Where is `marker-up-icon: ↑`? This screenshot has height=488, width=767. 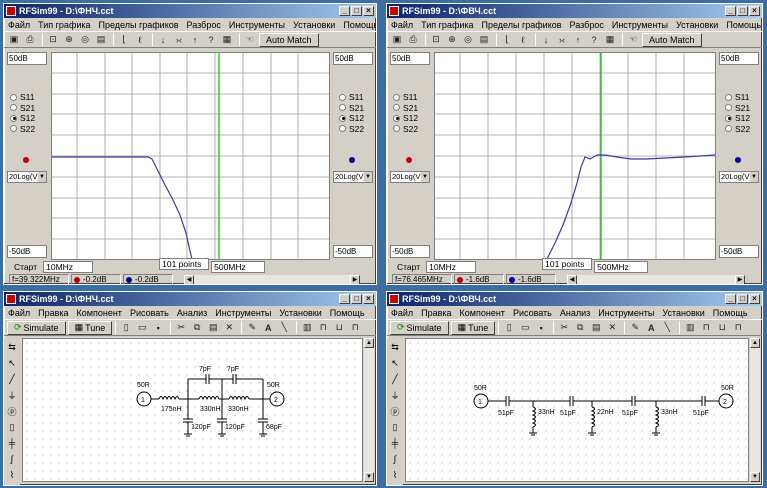
marker-up-icon: ↑ is located at coordinates (578, 40).